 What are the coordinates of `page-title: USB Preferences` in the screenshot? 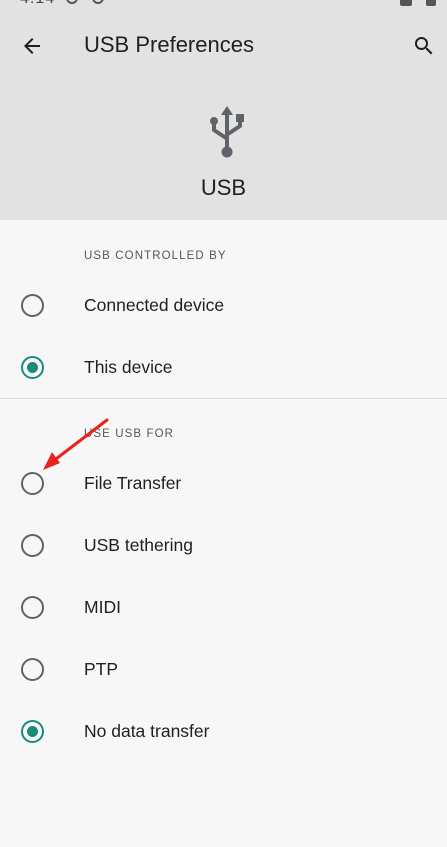 It's located at (169, 44).